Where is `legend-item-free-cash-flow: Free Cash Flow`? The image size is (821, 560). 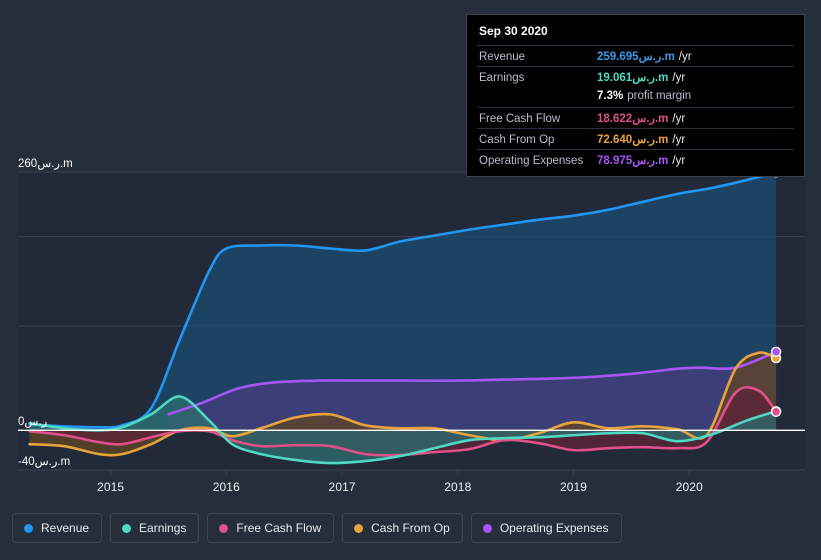 legend-item-free-cash-flow: Free Cash Flow is located at coordinates (271, 528).